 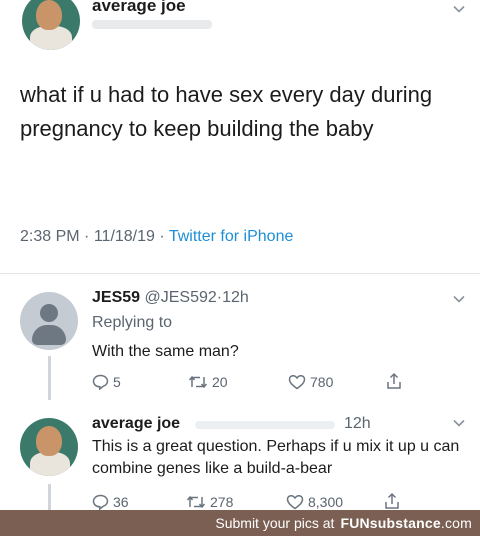 I want to click on divider, so click(x=240, y=273).